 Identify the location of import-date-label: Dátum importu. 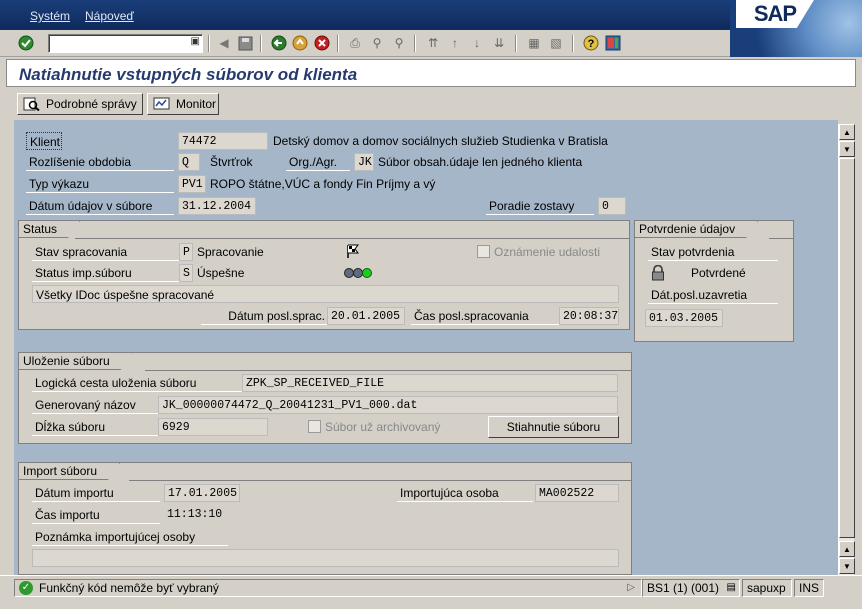
(96, 493).